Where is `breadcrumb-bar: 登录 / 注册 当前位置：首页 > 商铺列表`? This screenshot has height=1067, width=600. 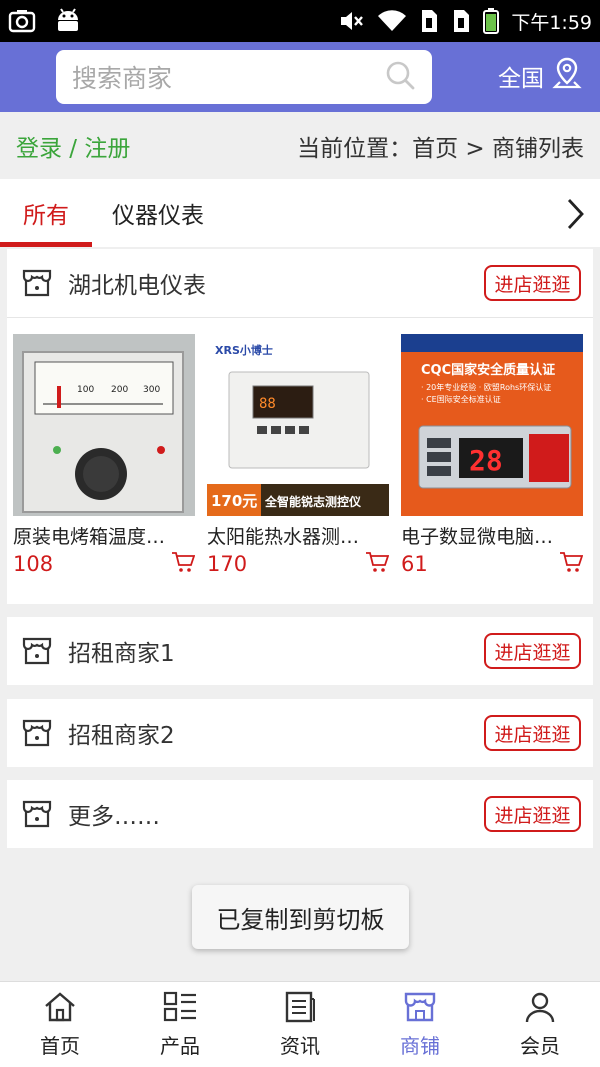 breadcrumb-bar: 登录 / 注册 当前位置：首页 > 商铺列表 is located at coordinates (300, 145).